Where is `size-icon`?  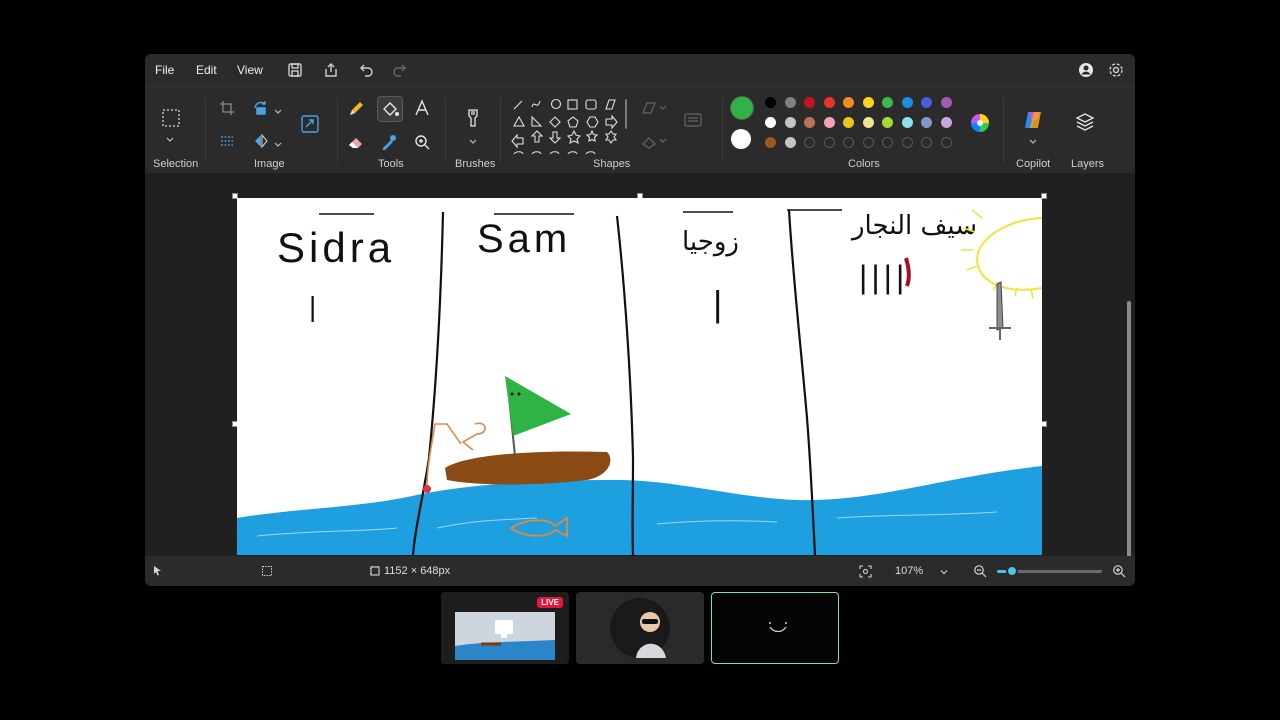 size-icon is located at coordinates (693, 120).